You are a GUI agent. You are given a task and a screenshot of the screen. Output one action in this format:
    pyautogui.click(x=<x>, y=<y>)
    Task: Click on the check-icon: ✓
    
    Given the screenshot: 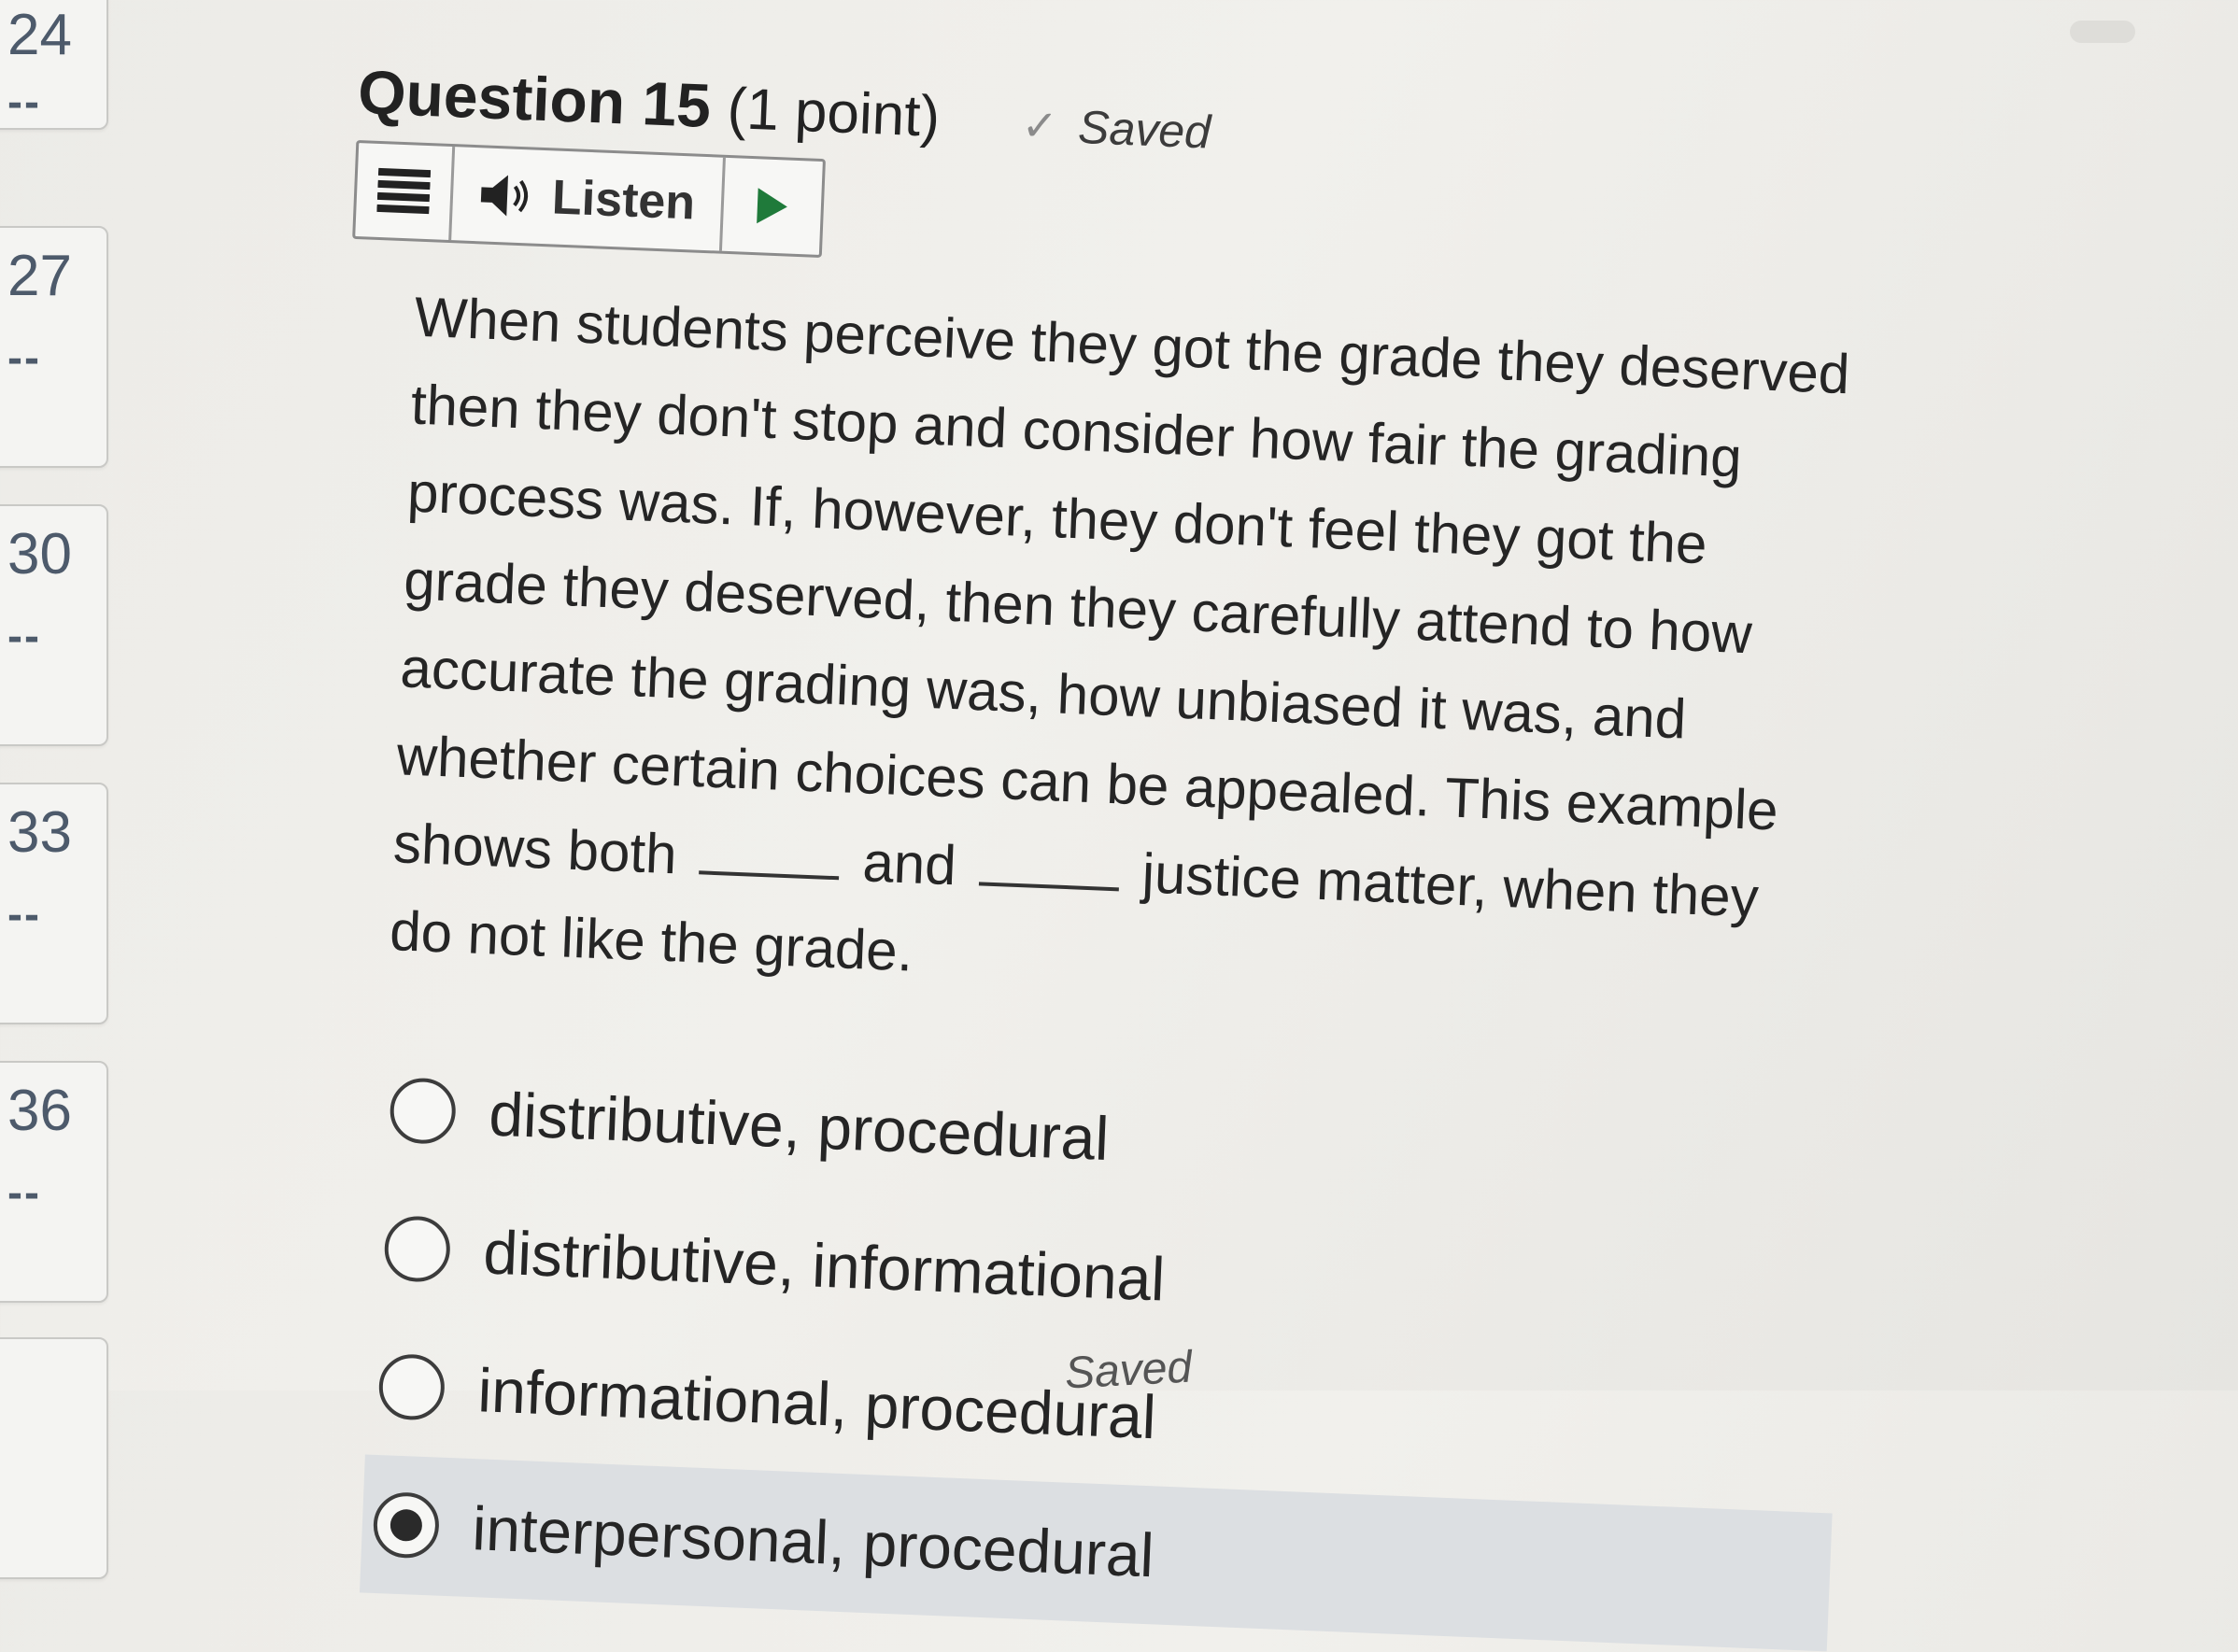 What is the action you would take?
    pyautogui.click(x=1039, y=125)
    